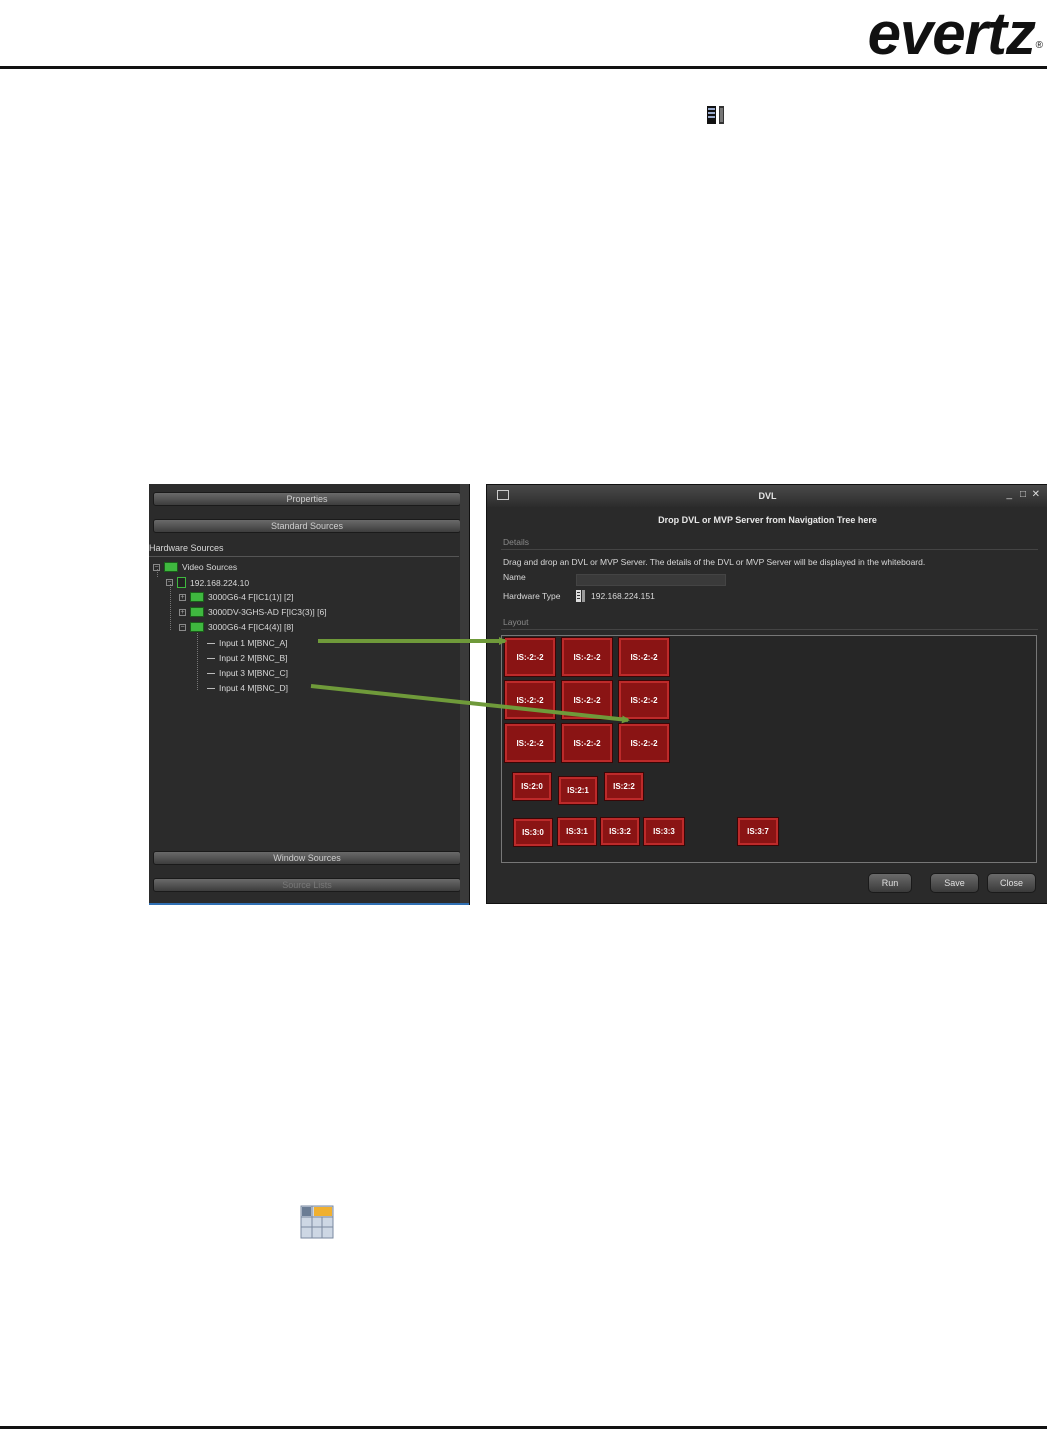 The width and height of the screenshot is (1047, 1440). I want to click on tree-item-card-3: + 3000DV-3GHS-AD F[IC3(3)] [6], so click(253, 612).